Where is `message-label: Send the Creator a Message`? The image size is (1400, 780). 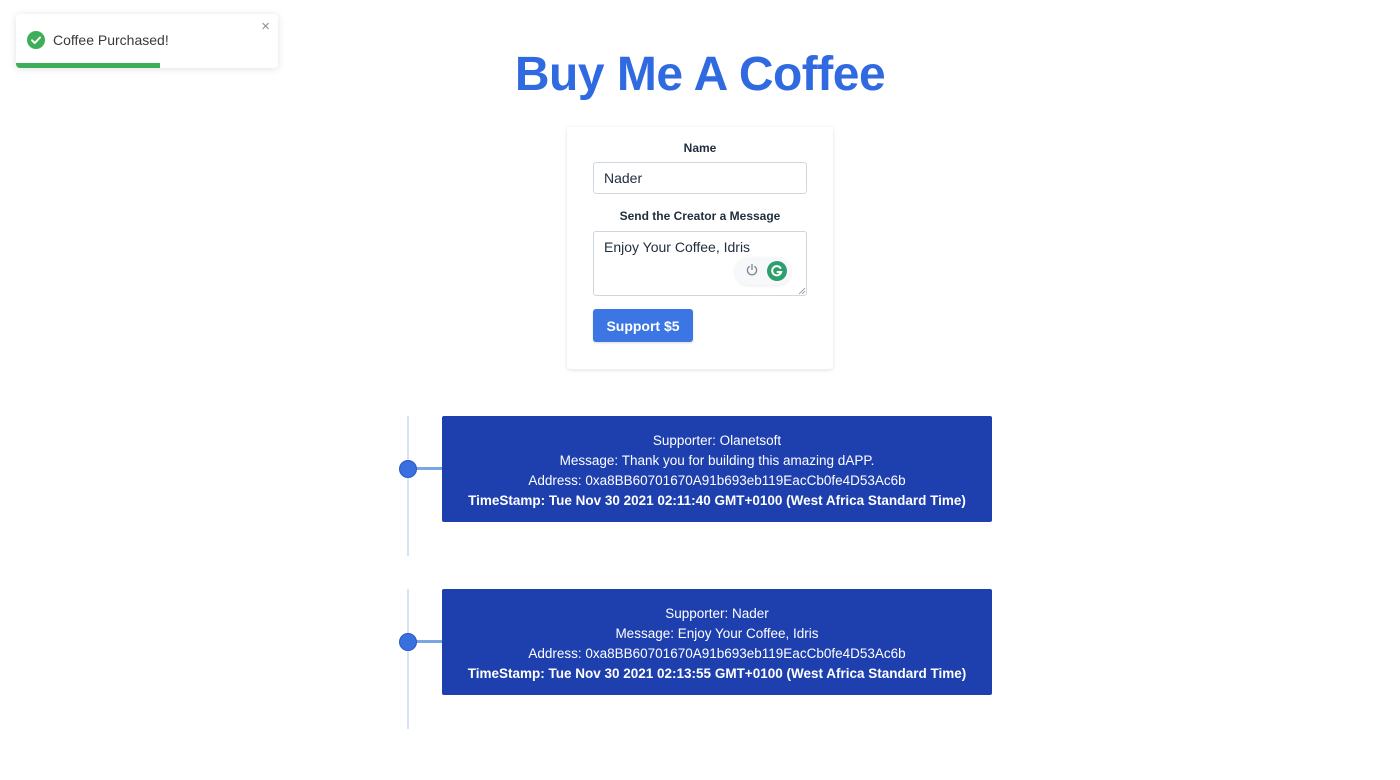 message-label: Send the Creator a Message is located at coordinates (700, 216).